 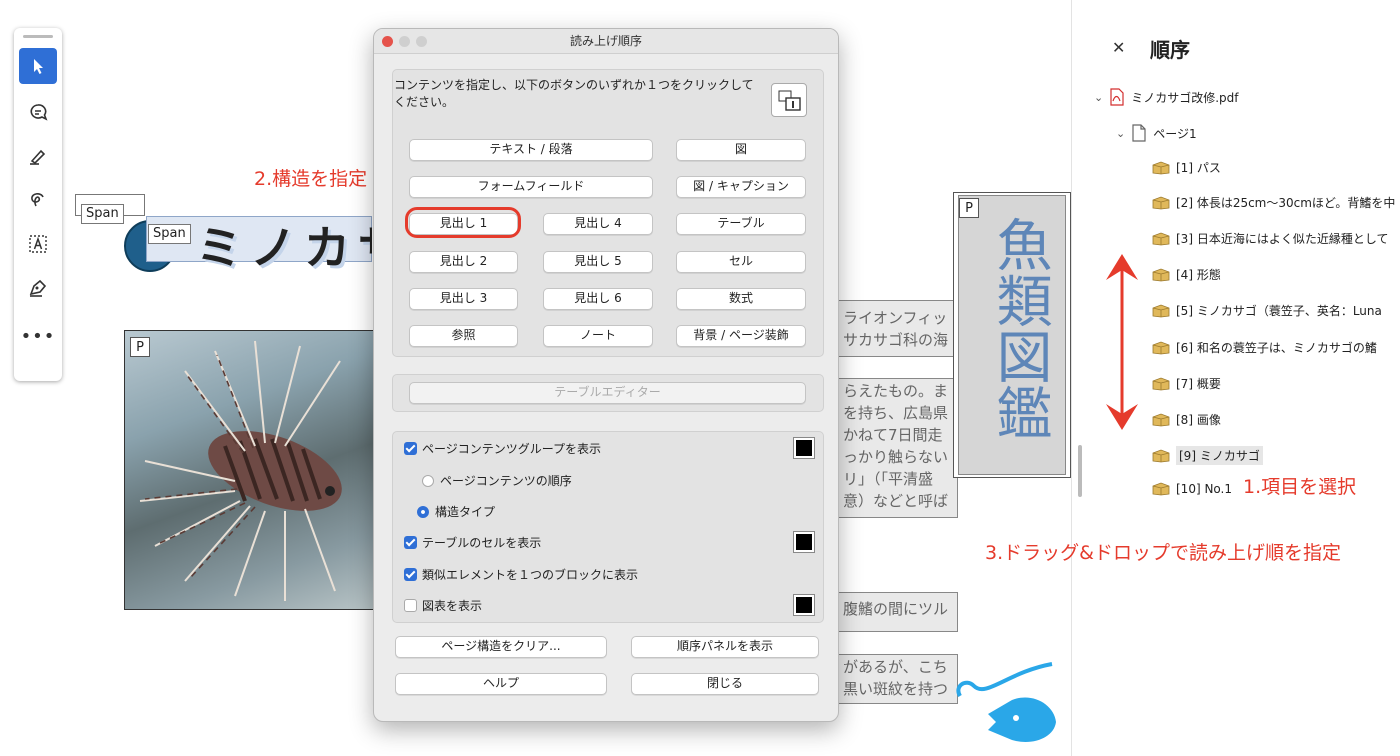 I want to click on figures-color-swatch, so click(x=804, y=605).